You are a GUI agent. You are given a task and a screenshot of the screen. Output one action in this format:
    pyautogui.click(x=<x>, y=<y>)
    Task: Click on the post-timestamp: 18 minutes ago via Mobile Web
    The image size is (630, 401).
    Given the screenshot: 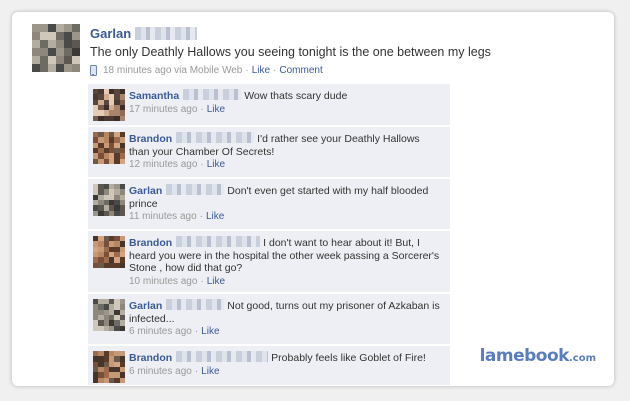 What is the action you would take?
    pyautogui.click(x=173, y=70)
    